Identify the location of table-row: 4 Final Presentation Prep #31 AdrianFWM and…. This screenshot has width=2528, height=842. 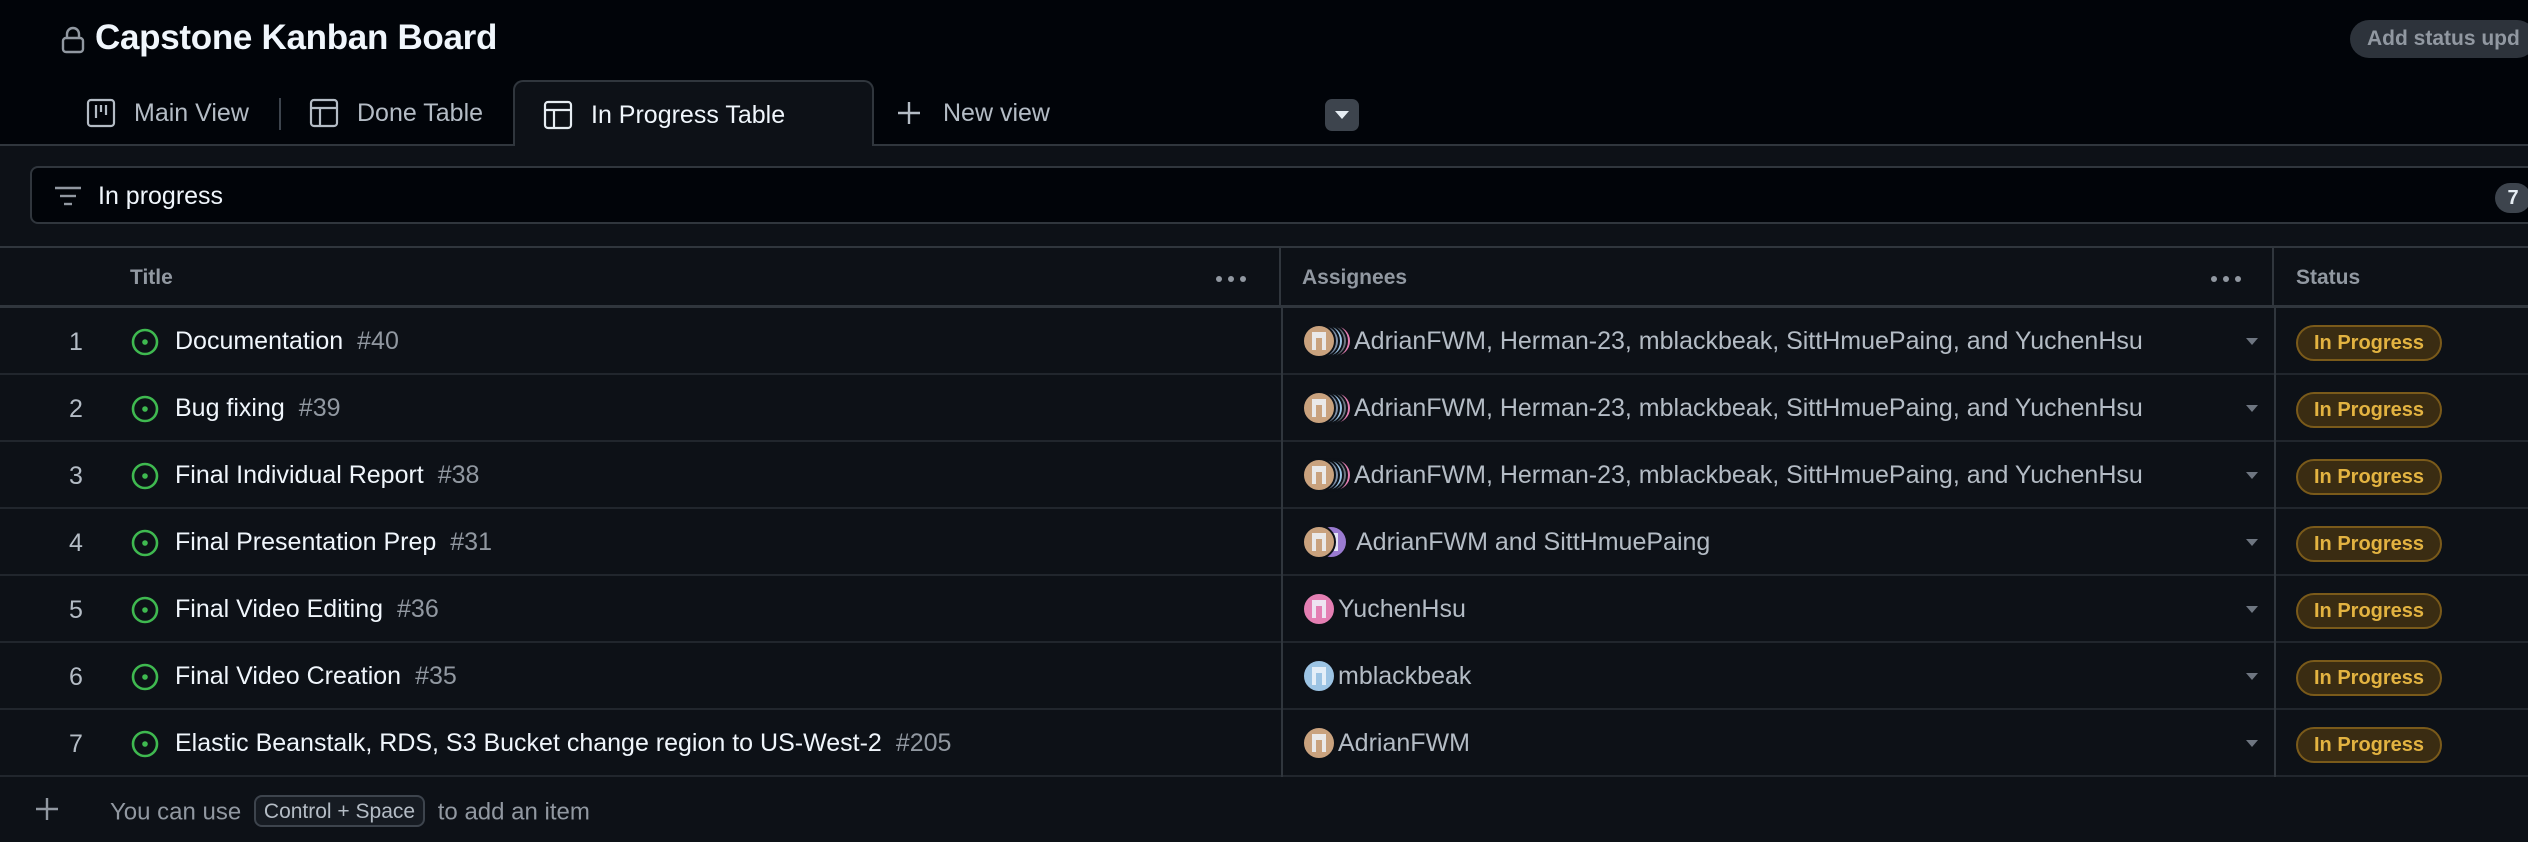
(1264, 542).